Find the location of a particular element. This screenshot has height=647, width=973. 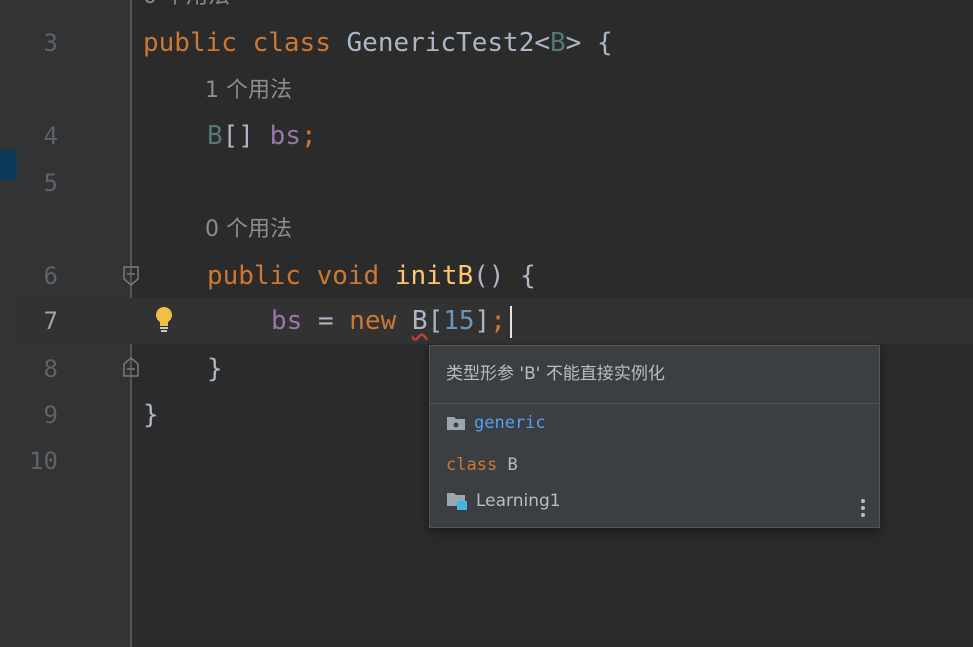

fold-end-icon is located at coordinates (131, 367).